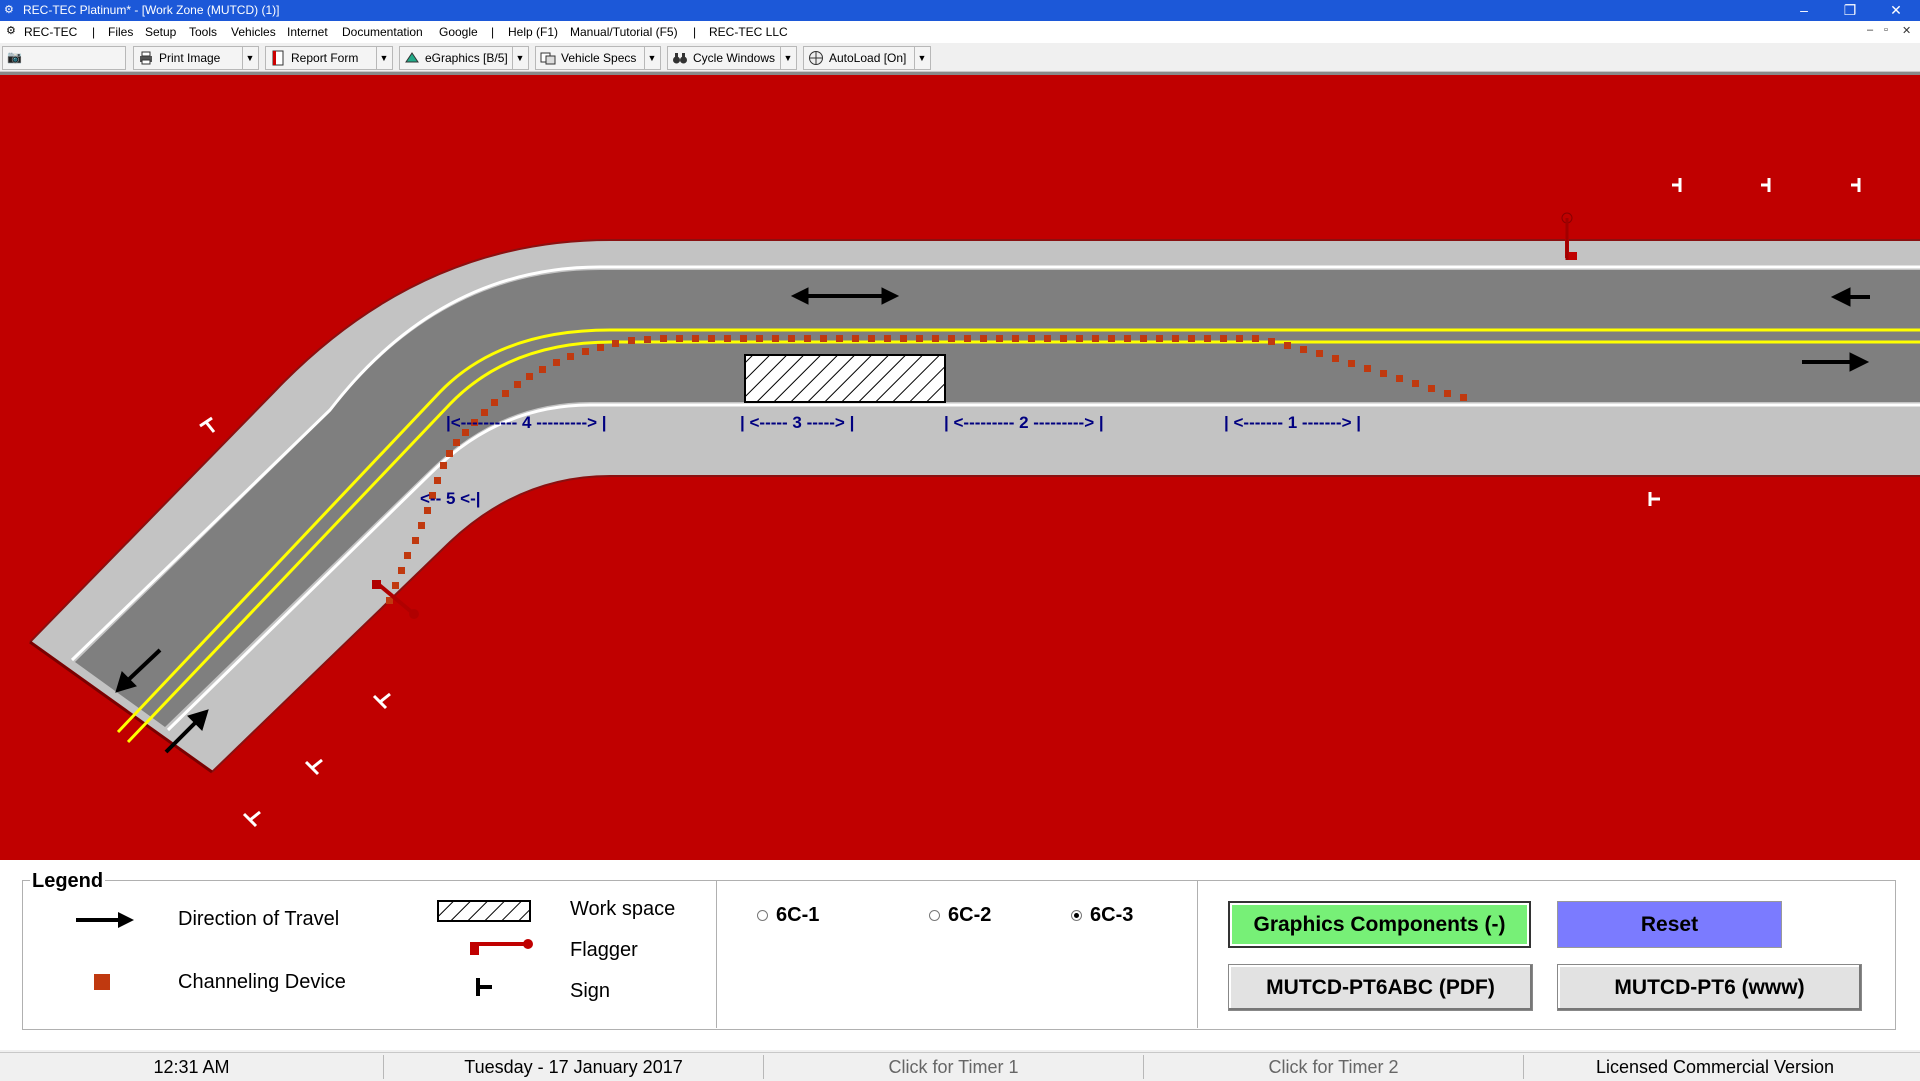 The height and width of the screenshot is (1081, 1920). I want to click on vehicle-specs-dropdown: ▼, so click(651, 58).